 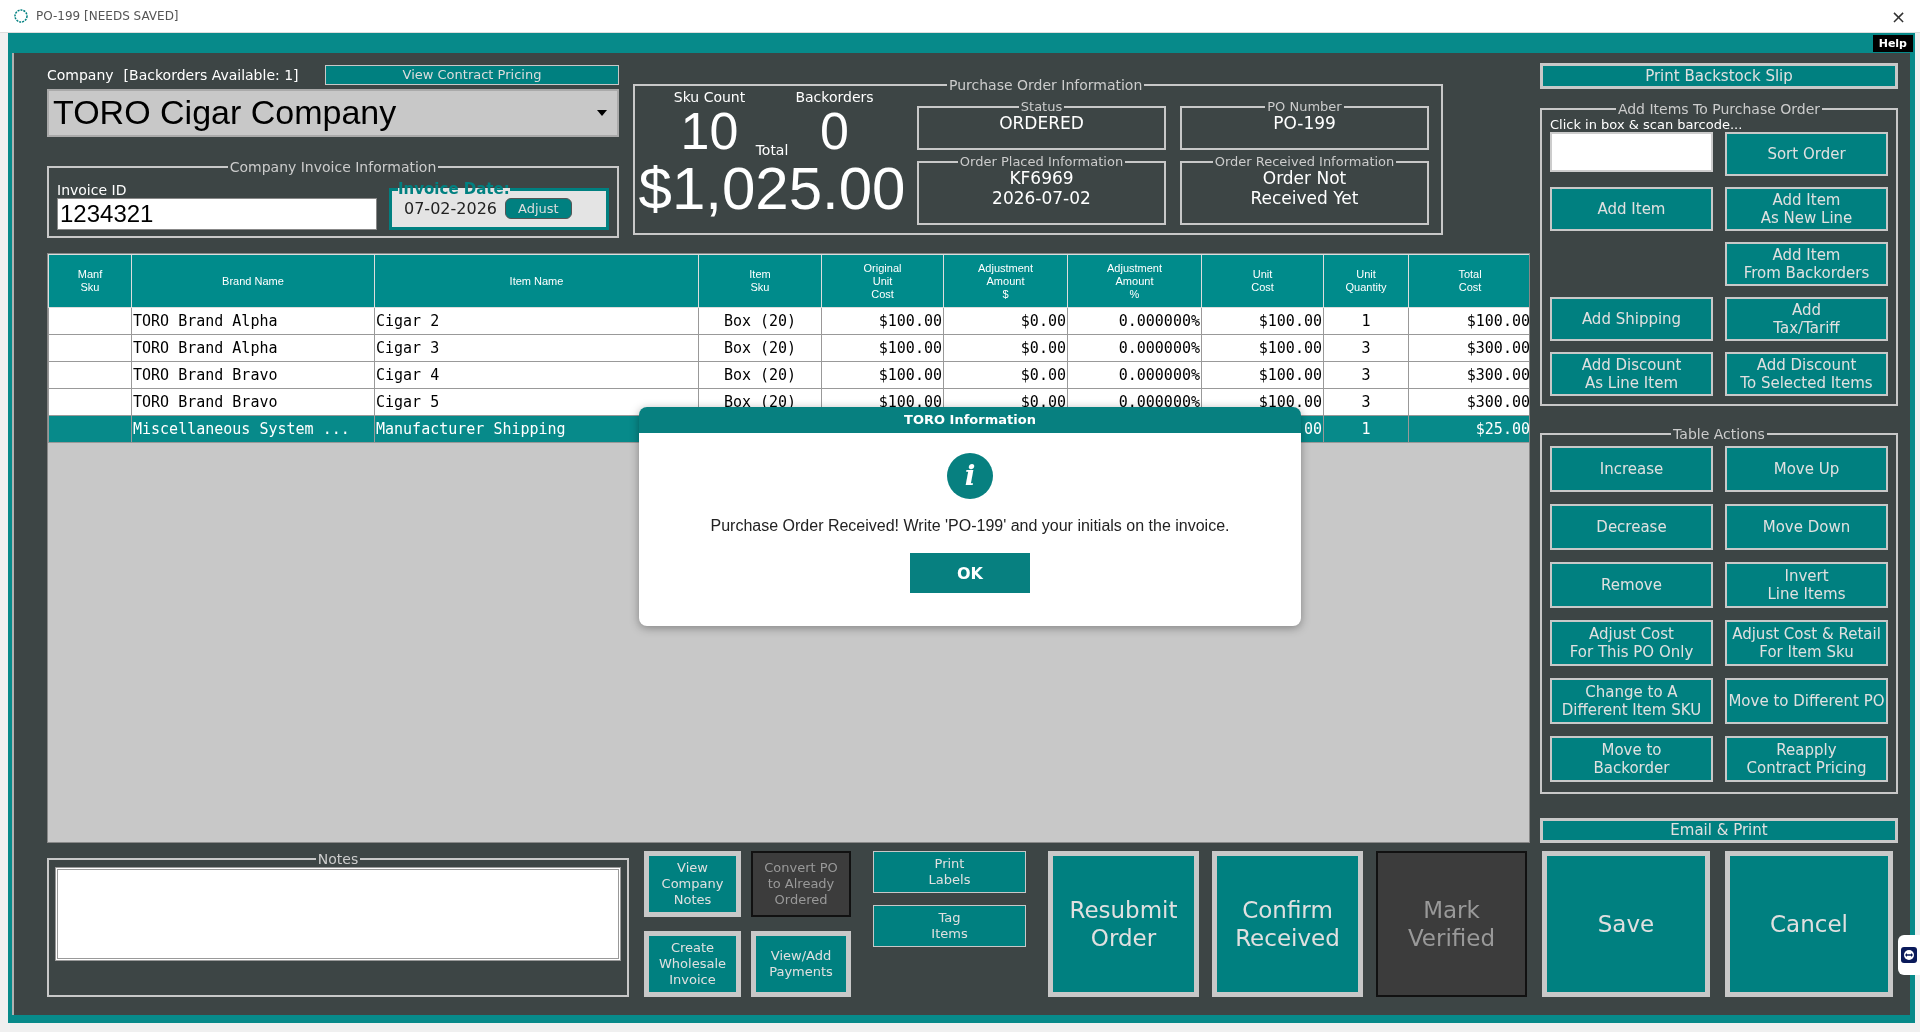 I want to click on action-button: Confirm Received, so click(x=1287, y=924).